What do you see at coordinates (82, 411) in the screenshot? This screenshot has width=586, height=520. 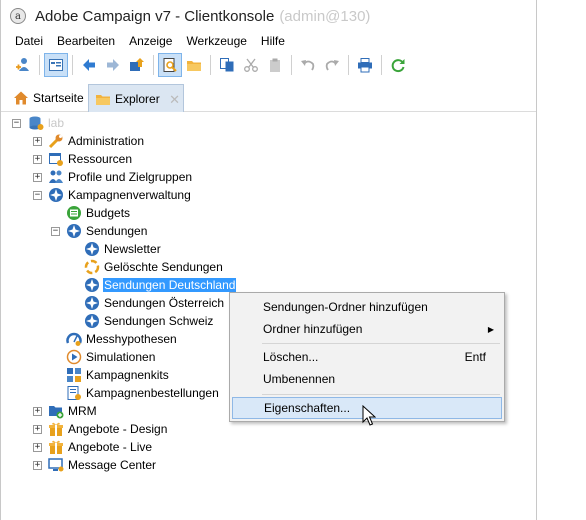 I see `tree-node-label: MRM` at bounding box center [82, 411].